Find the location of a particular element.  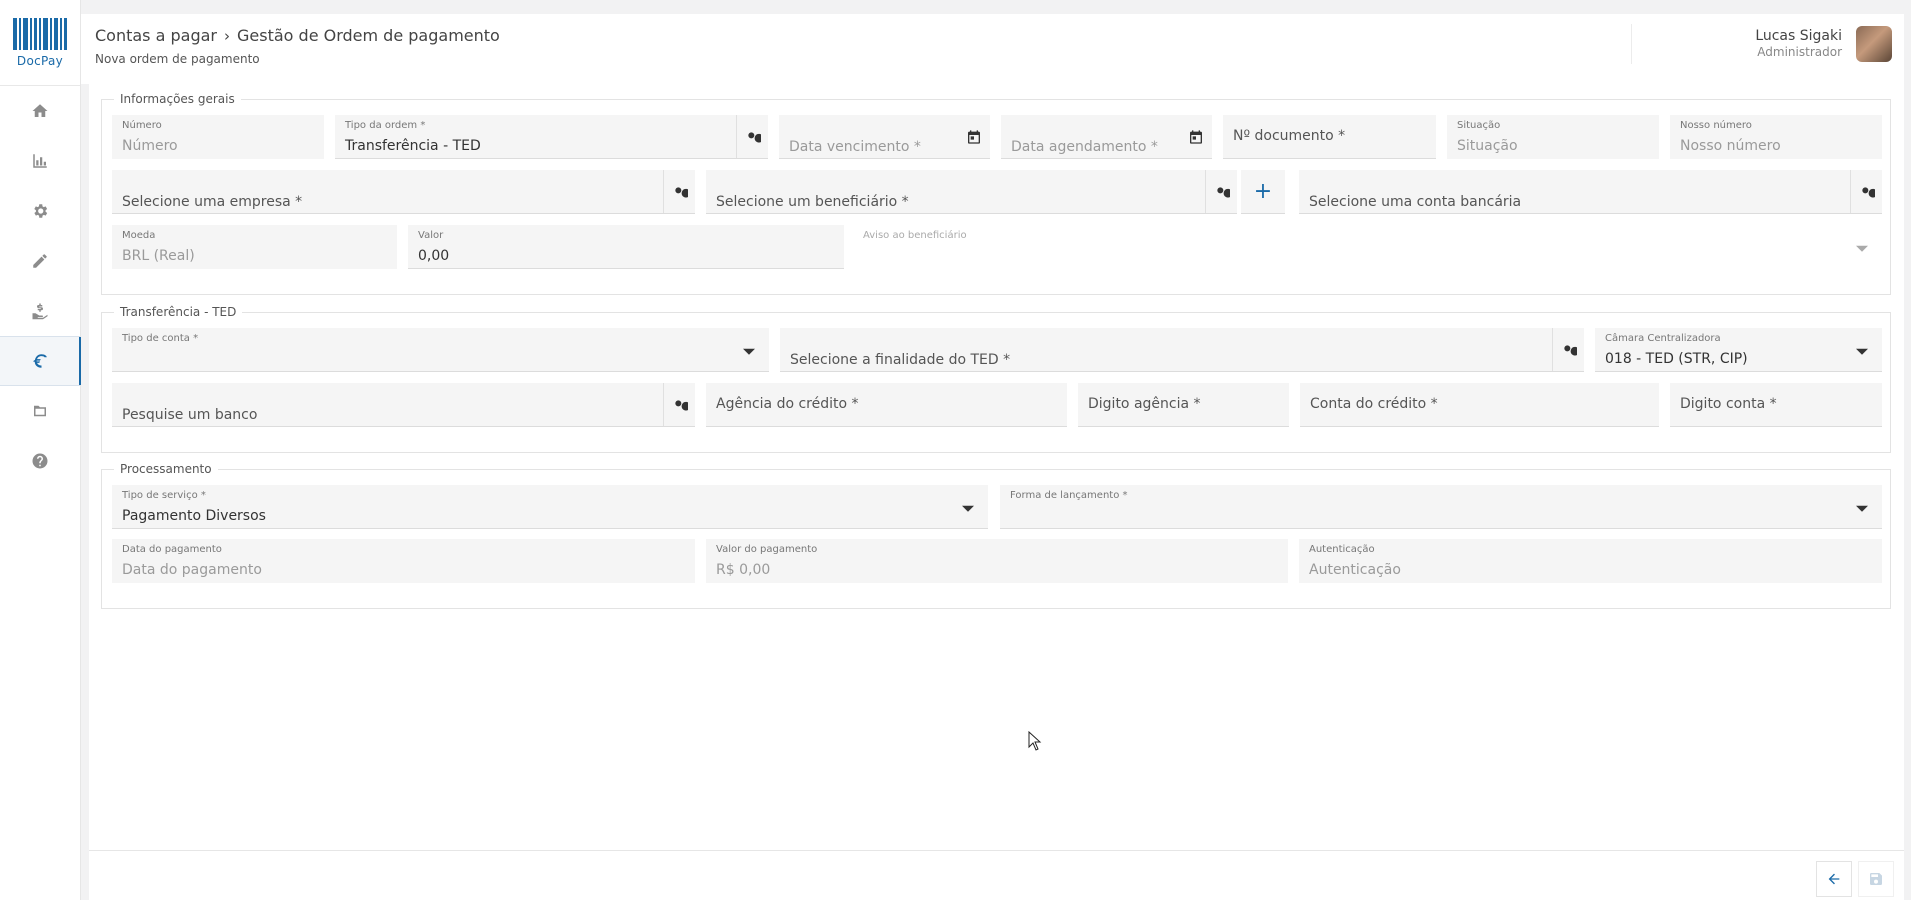

moeda-value: BRL (Real) is located at coordinates (158, 256).